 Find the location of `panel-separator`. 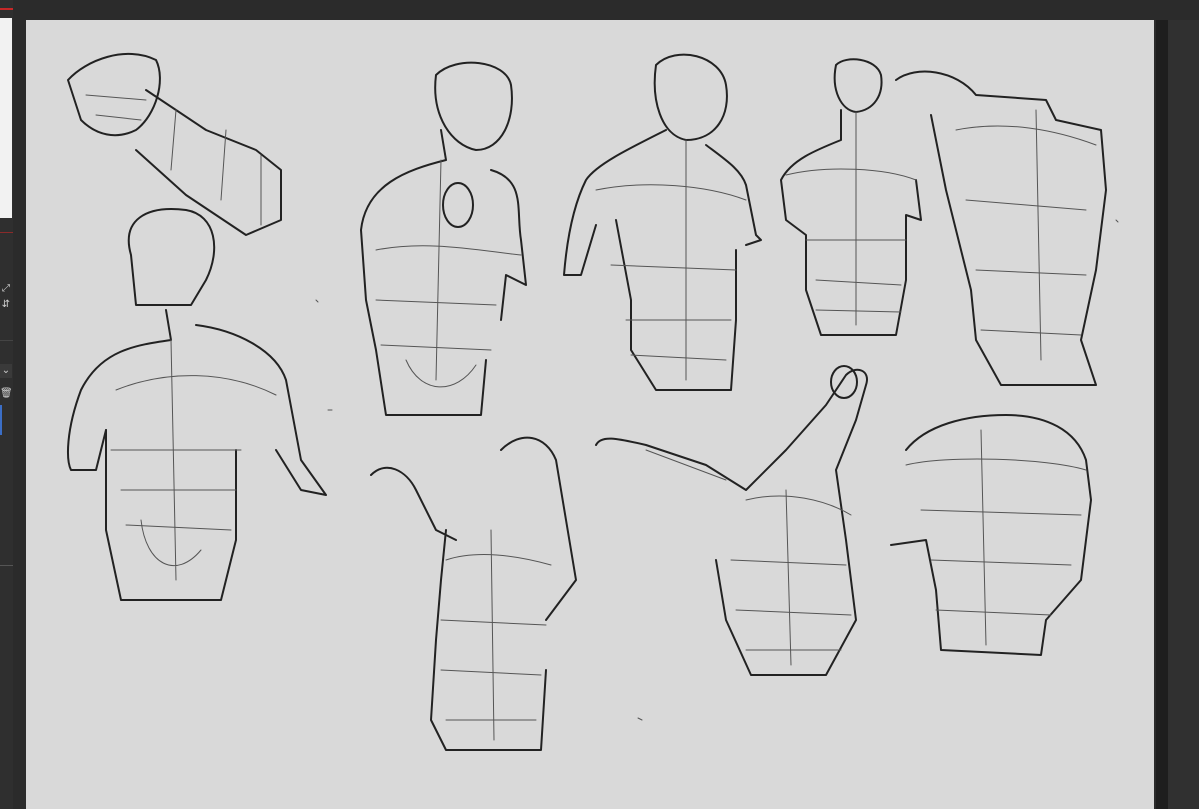

panel-separator is located at coordinates (6, 340).